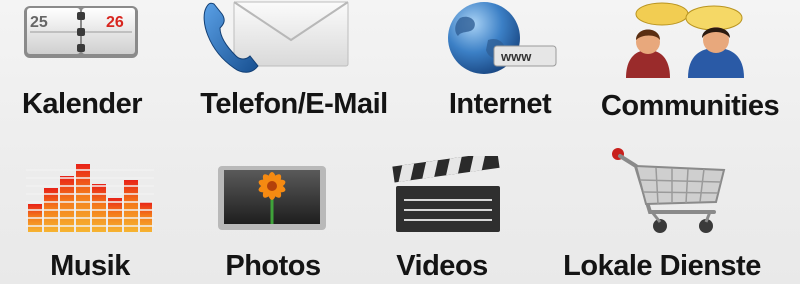 The image size is (800, 284). What do you see at coordinates (670, 192) in the screenshot?
I see `shopping-cart-icon` at bounding box center [670, 192].